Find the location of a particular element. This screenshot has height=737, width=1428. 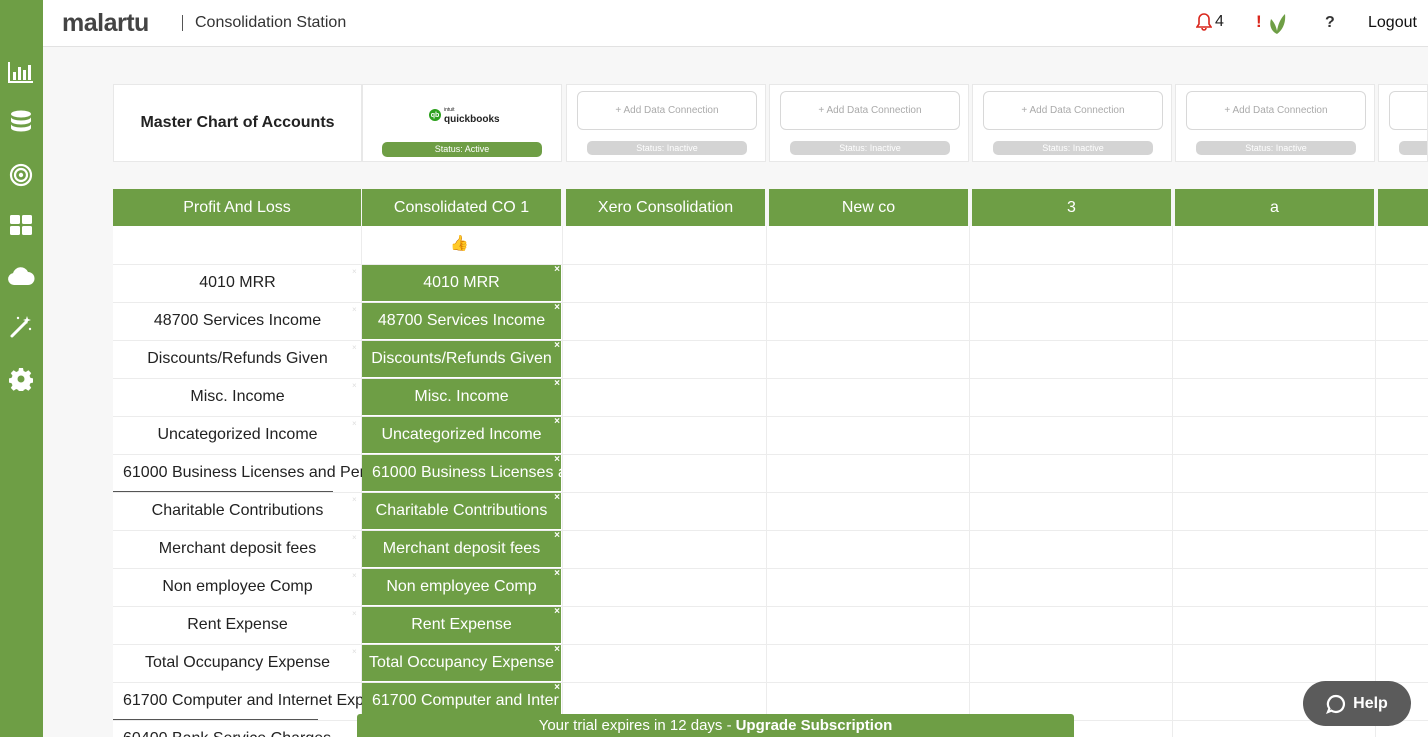

dashboard-grid-icon is located at coordinates (21, 225).